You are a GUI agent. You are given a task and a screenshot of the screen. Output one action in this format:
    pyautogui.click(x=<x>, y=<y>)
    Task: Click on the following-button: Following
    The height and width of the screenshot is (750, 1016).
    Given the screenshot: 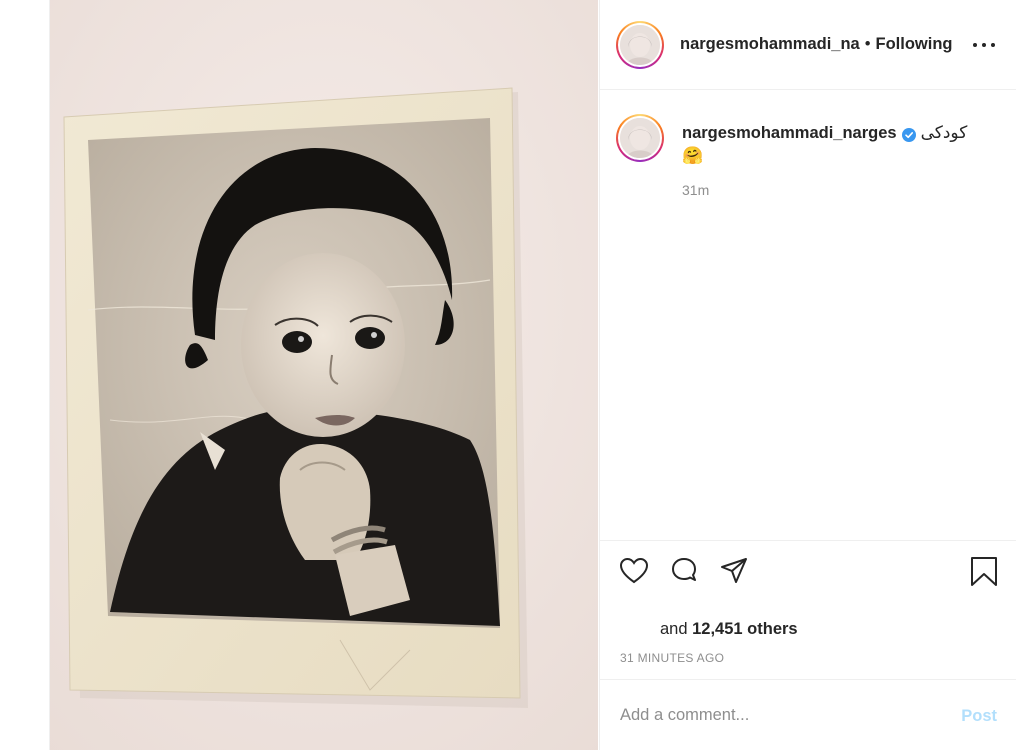 What is the action you would take?
    pyautogui.click(x=914, y=44)
    